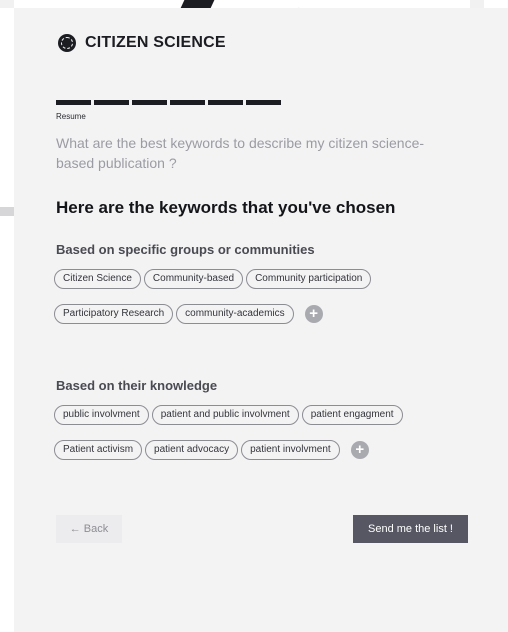 This screenshot has height=632, width=508. What do you see at coordinates (309, 279) in the screenshot?
I see `keyword-chip: Community participation` at bounding box center [309, 279].